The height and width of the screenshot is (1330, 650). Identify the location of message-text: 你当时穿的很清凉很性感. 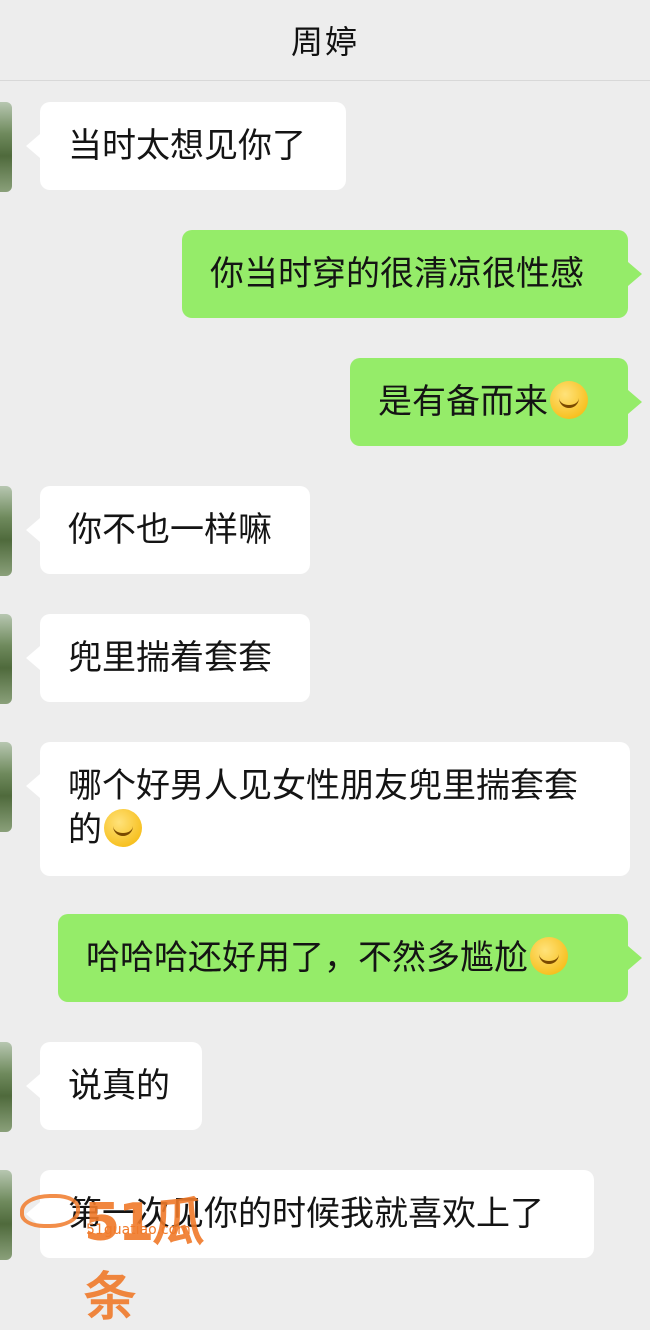
(397, 274).